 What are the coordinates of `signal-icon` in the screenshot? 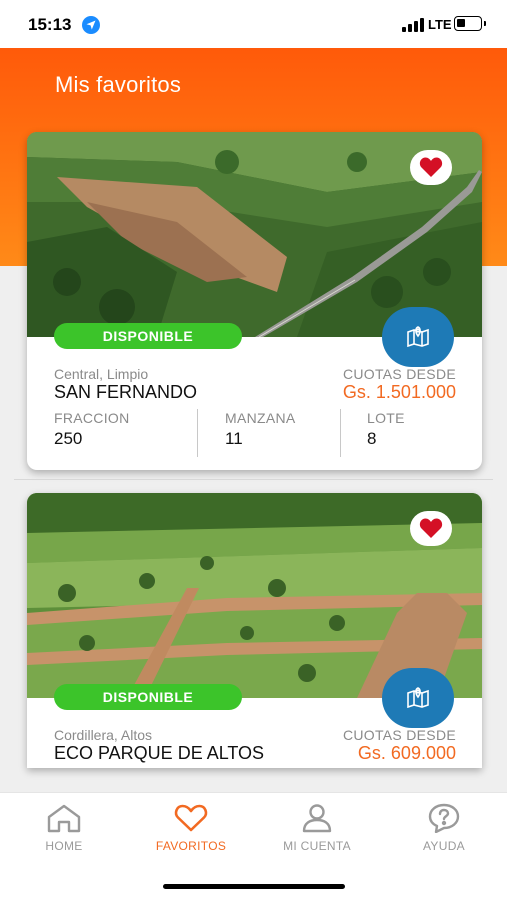 It's located at (413, 25).